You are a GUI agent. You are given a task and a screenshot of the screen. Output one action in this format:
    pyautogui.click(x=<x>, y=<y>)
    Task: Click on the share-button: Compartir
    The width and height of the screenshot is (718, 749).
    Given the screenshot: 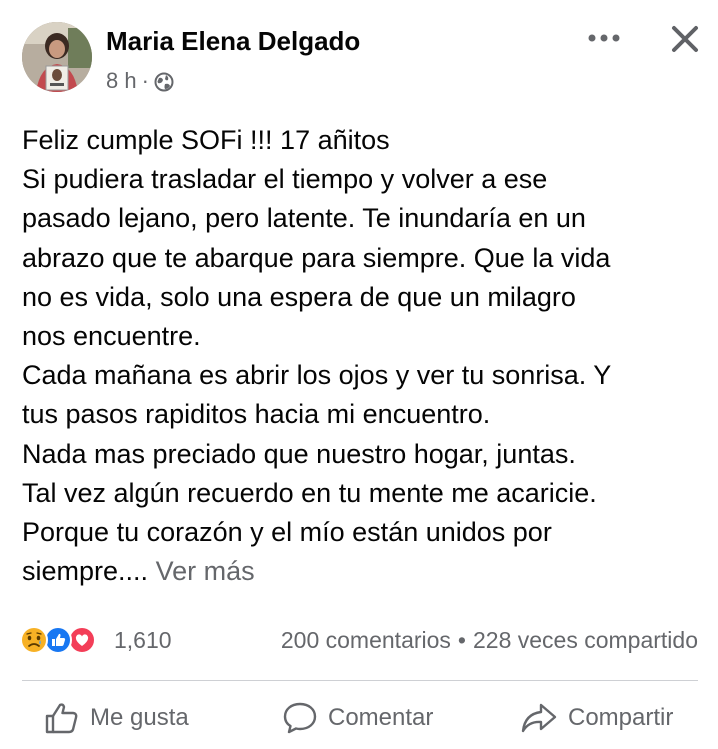 What is the action you would take?
    pyautogui.click(x=596, y=718)
    